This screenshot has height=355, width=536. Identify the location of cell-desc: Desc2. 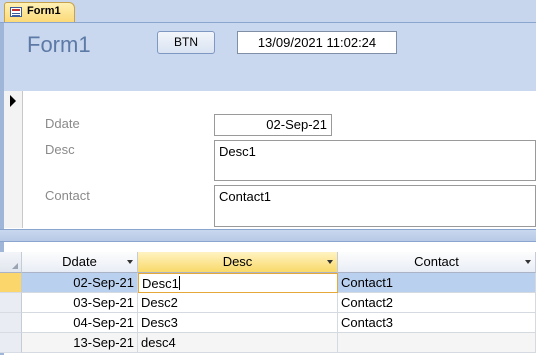
(238, 303).